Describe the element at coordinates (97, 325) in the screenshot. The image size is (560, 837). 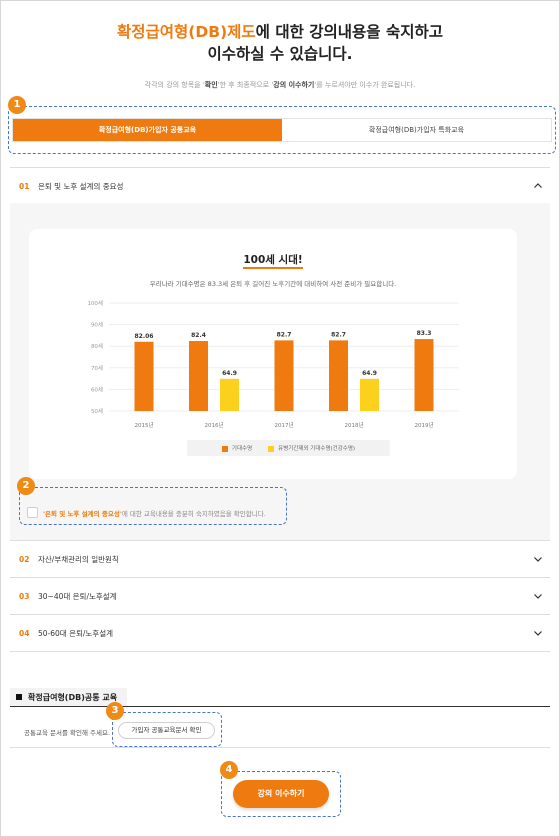
I see `y-tick-label: 90세` at that location.